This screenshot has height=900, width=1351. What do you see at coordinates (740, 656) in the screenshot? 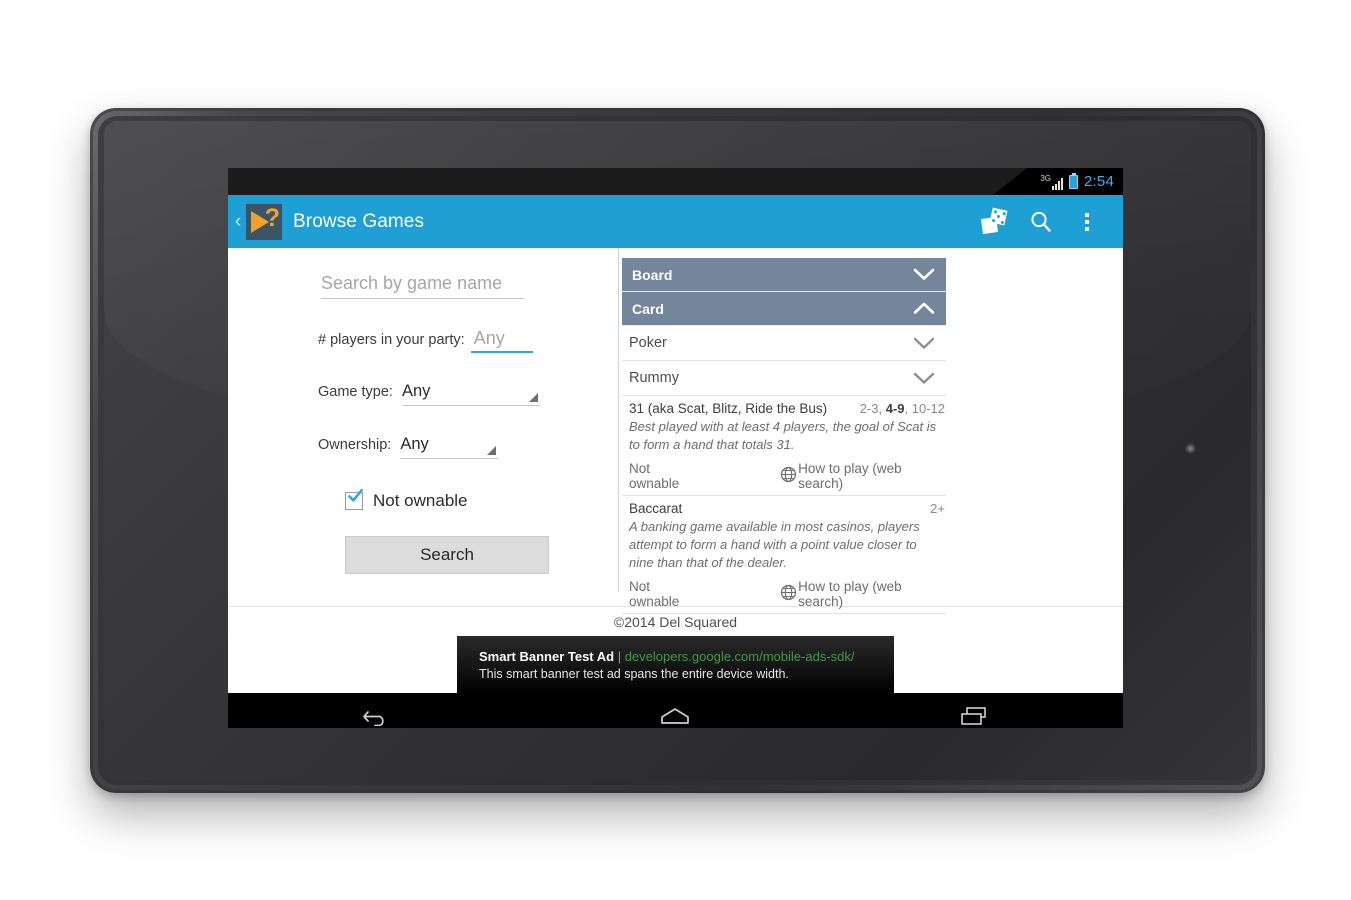
I see `ad-url: developers.google.com/mobile-ads-sdk/` at bounding box center [740, 656].